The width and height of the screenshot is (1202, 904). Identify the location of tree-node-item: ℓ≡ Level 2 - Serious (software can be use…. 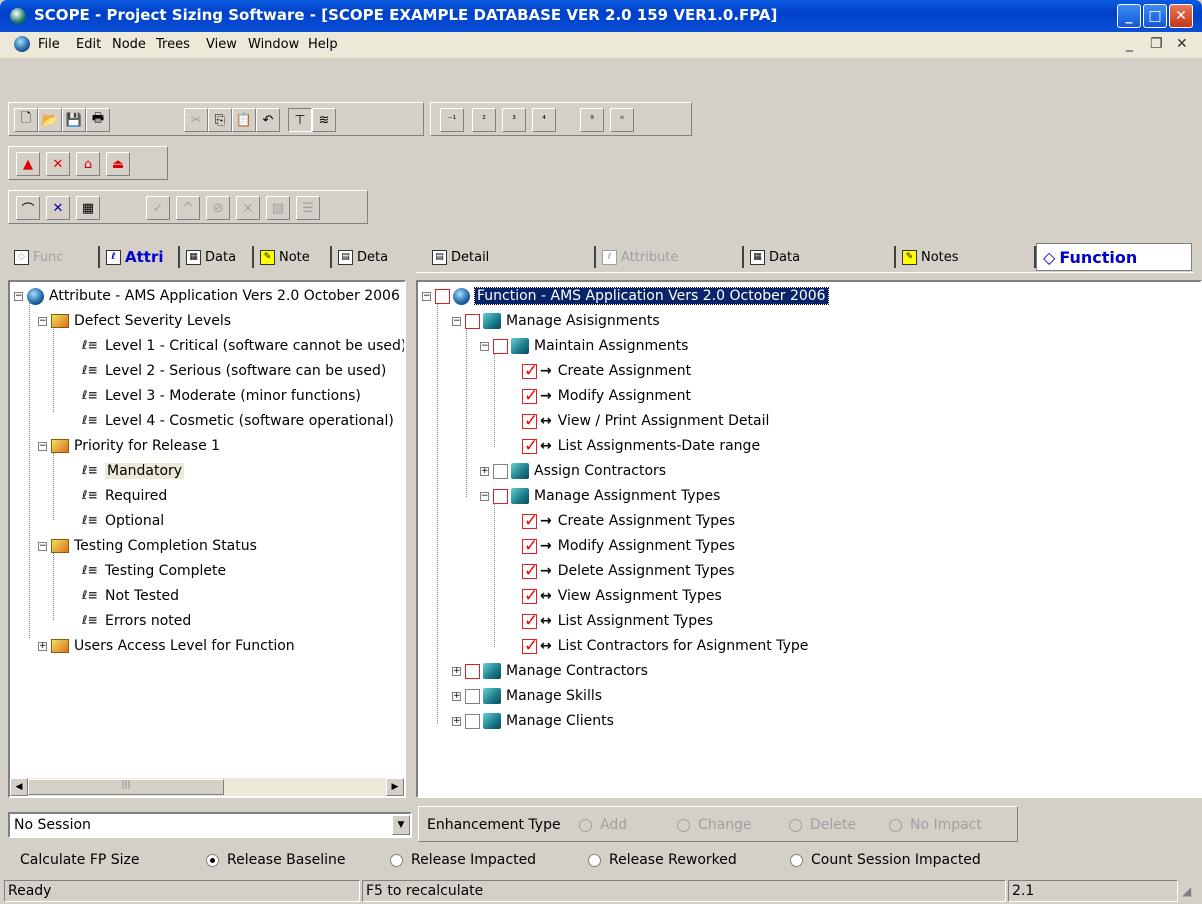
(234, 371).